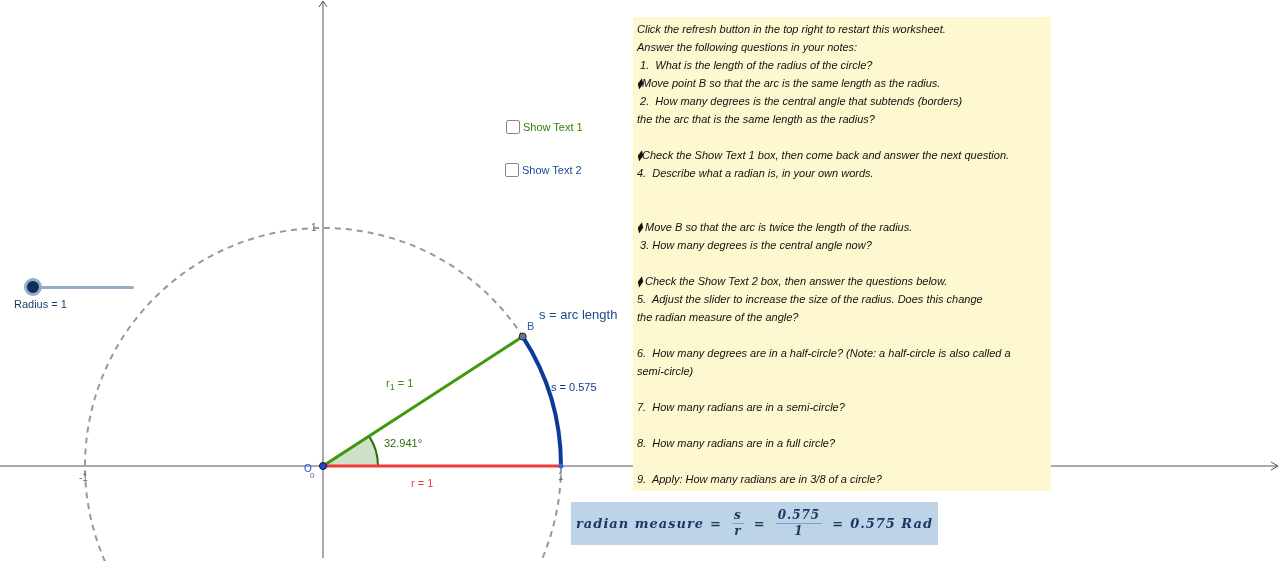  I want to click on arc-caption: s = arc length, so click(578, 314).